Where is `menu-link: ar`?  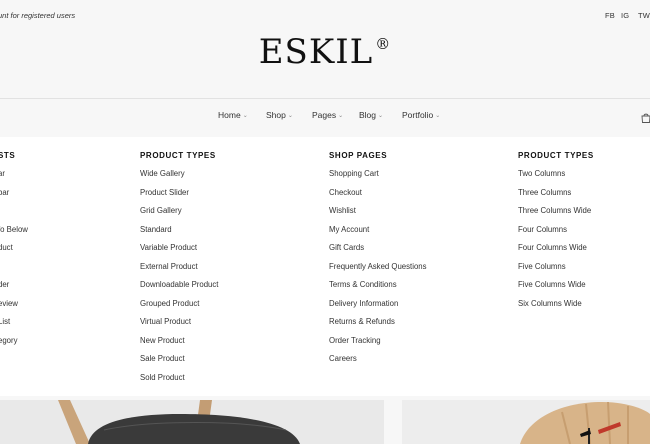
menu-link: ar is located at coordinates (14, 178).